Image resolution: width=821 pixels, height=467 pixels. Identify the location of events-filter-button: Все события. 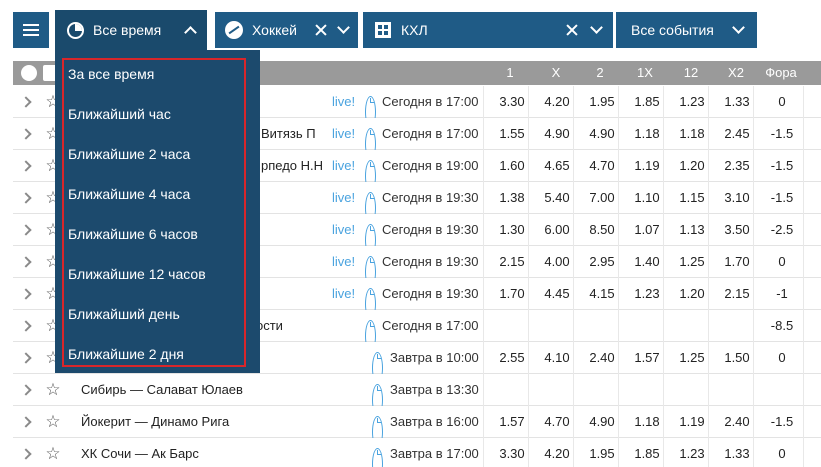
(686, 30).